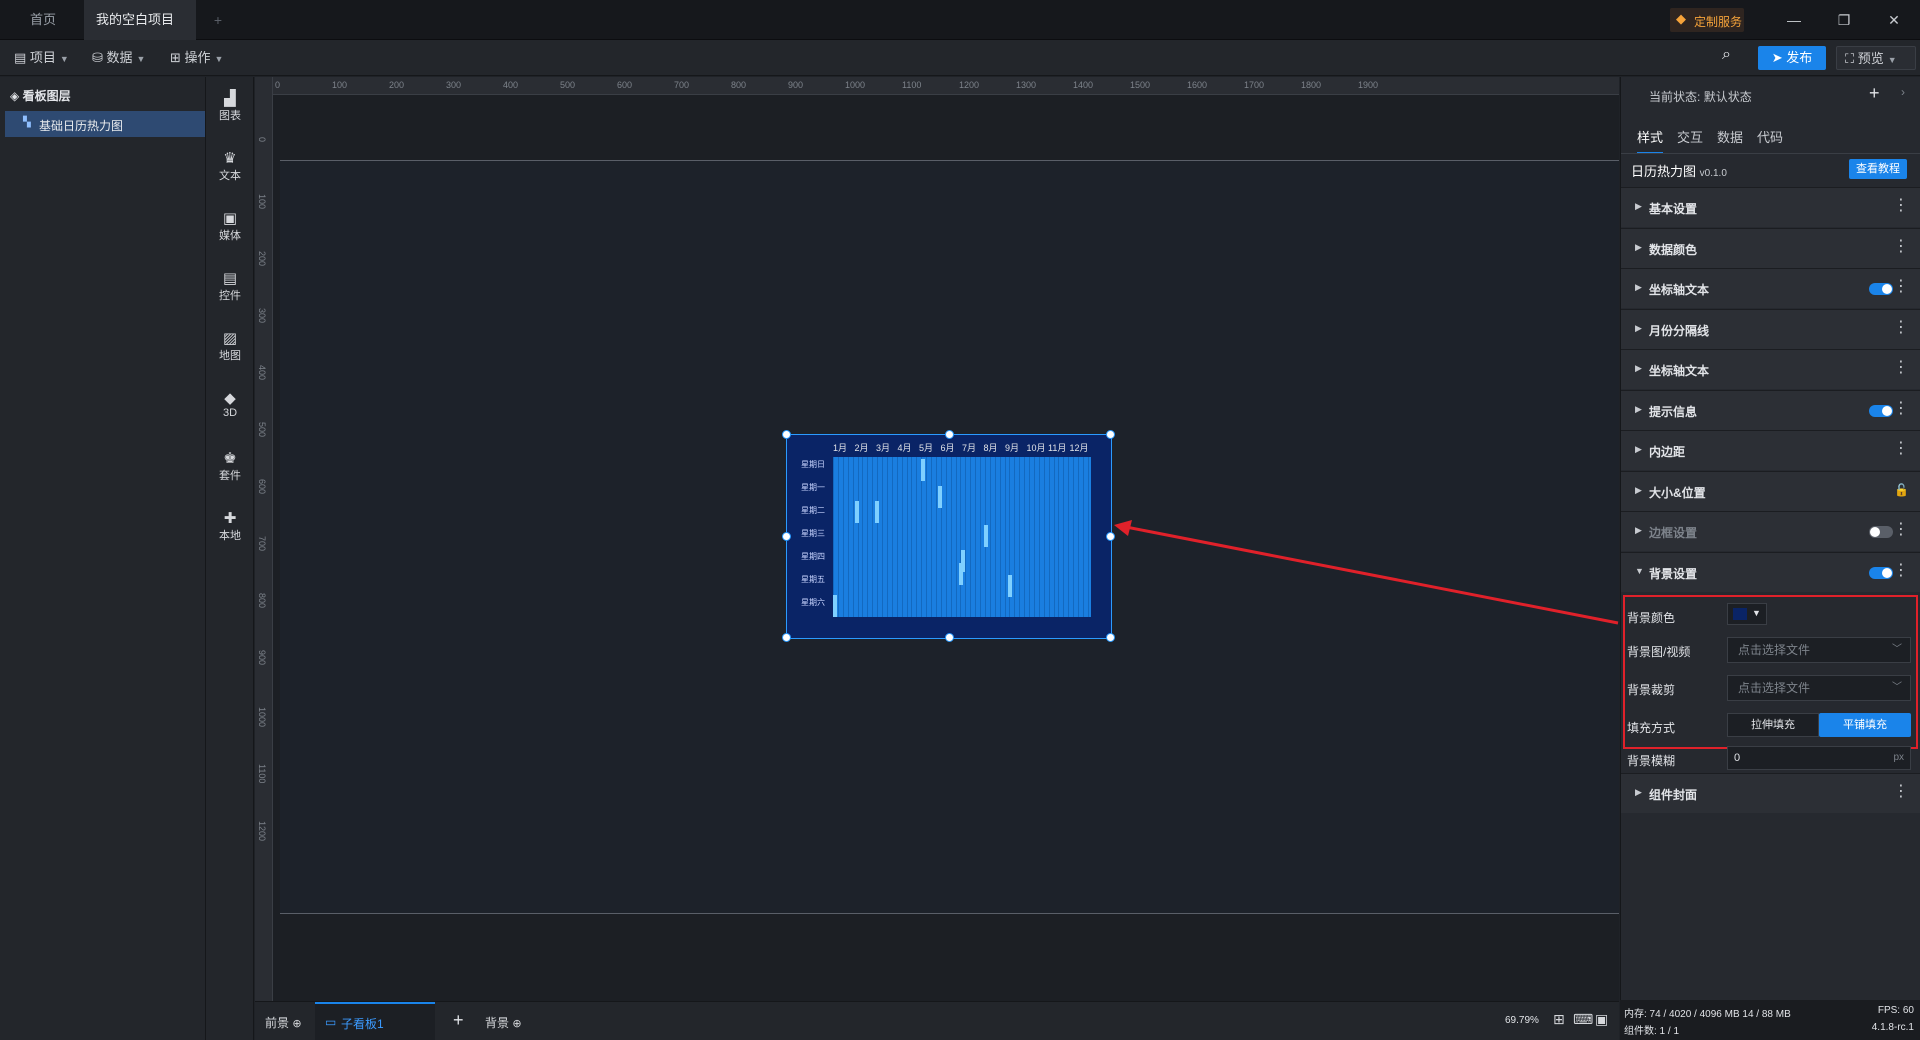 This screenshot has width=1920, height=1040. Describe the element at coordinates (1894, 20) in the screenshot. I see `close-icon: ✕` at that location.